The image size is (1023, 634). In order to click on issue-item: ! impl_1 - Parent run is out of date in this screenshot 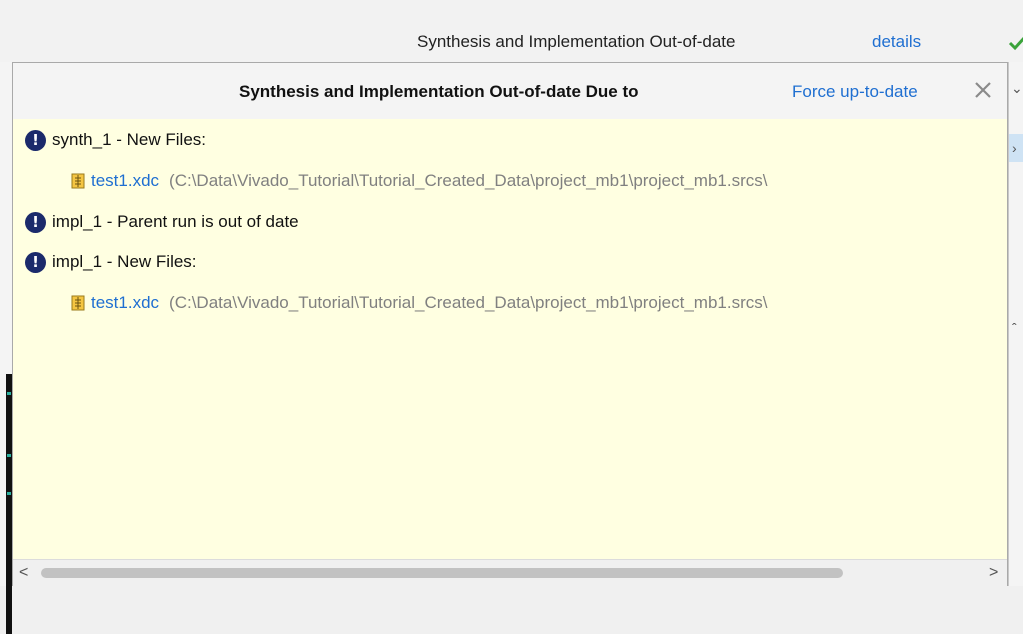, I will do `click(162, 222)`.